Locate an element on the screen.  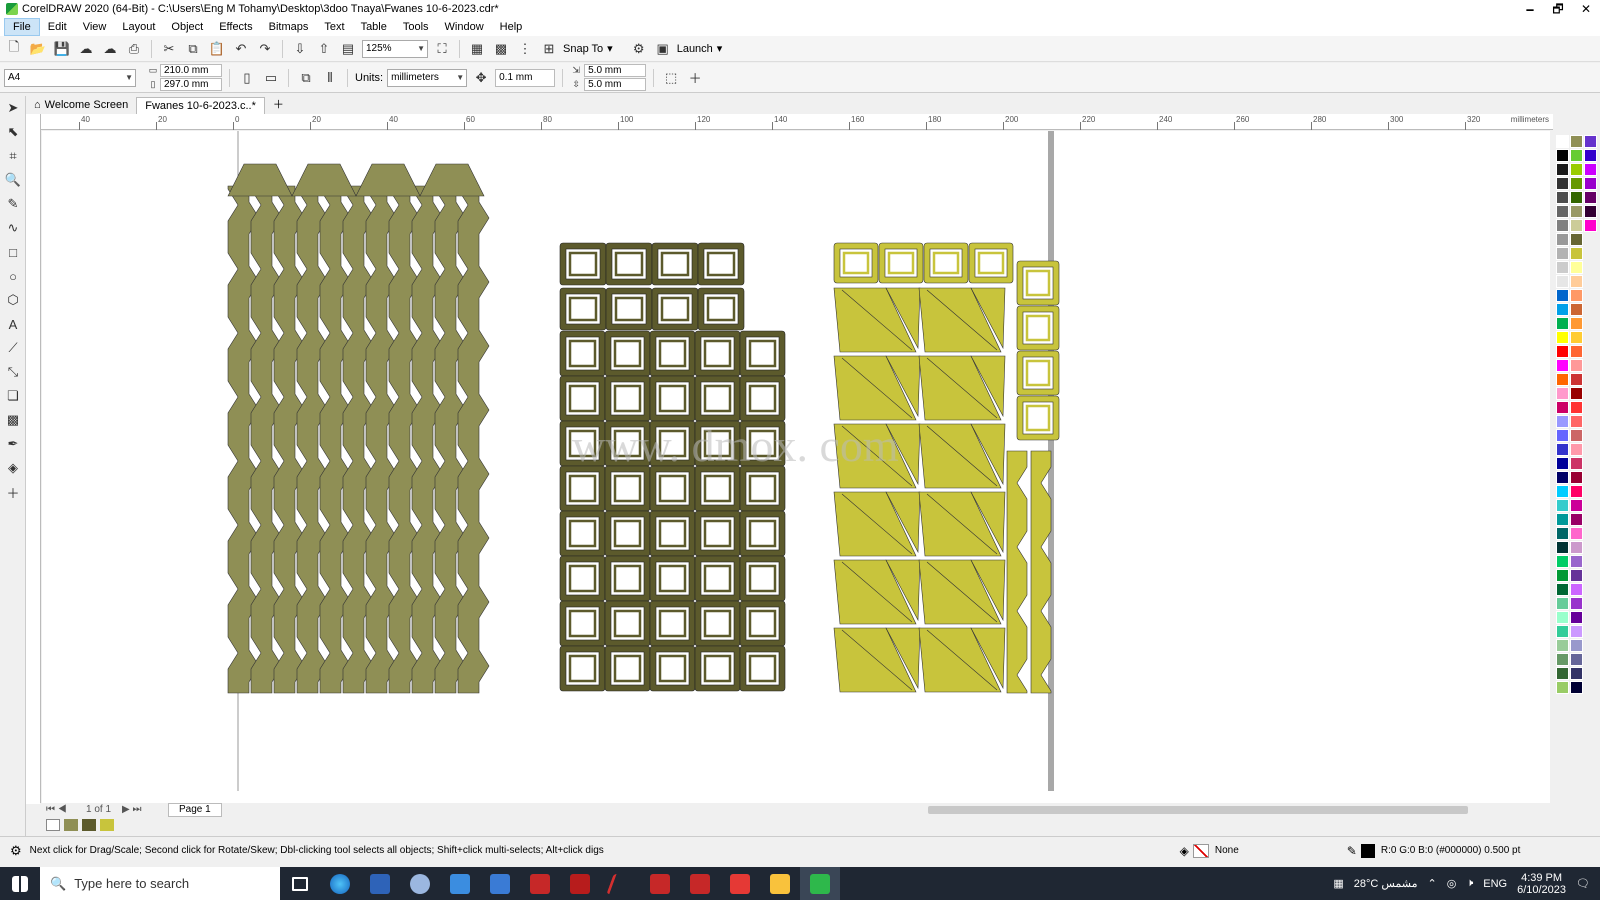
menu-file: File is located at coordinates (22, 27).